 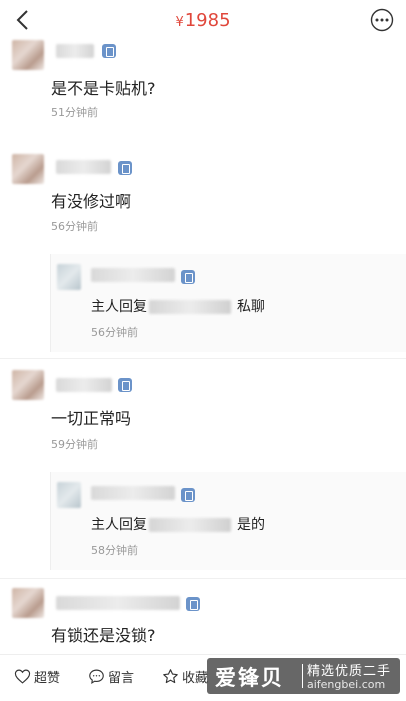 I want to click on comment-time: 56分钟前, so click(x=74, y=226).